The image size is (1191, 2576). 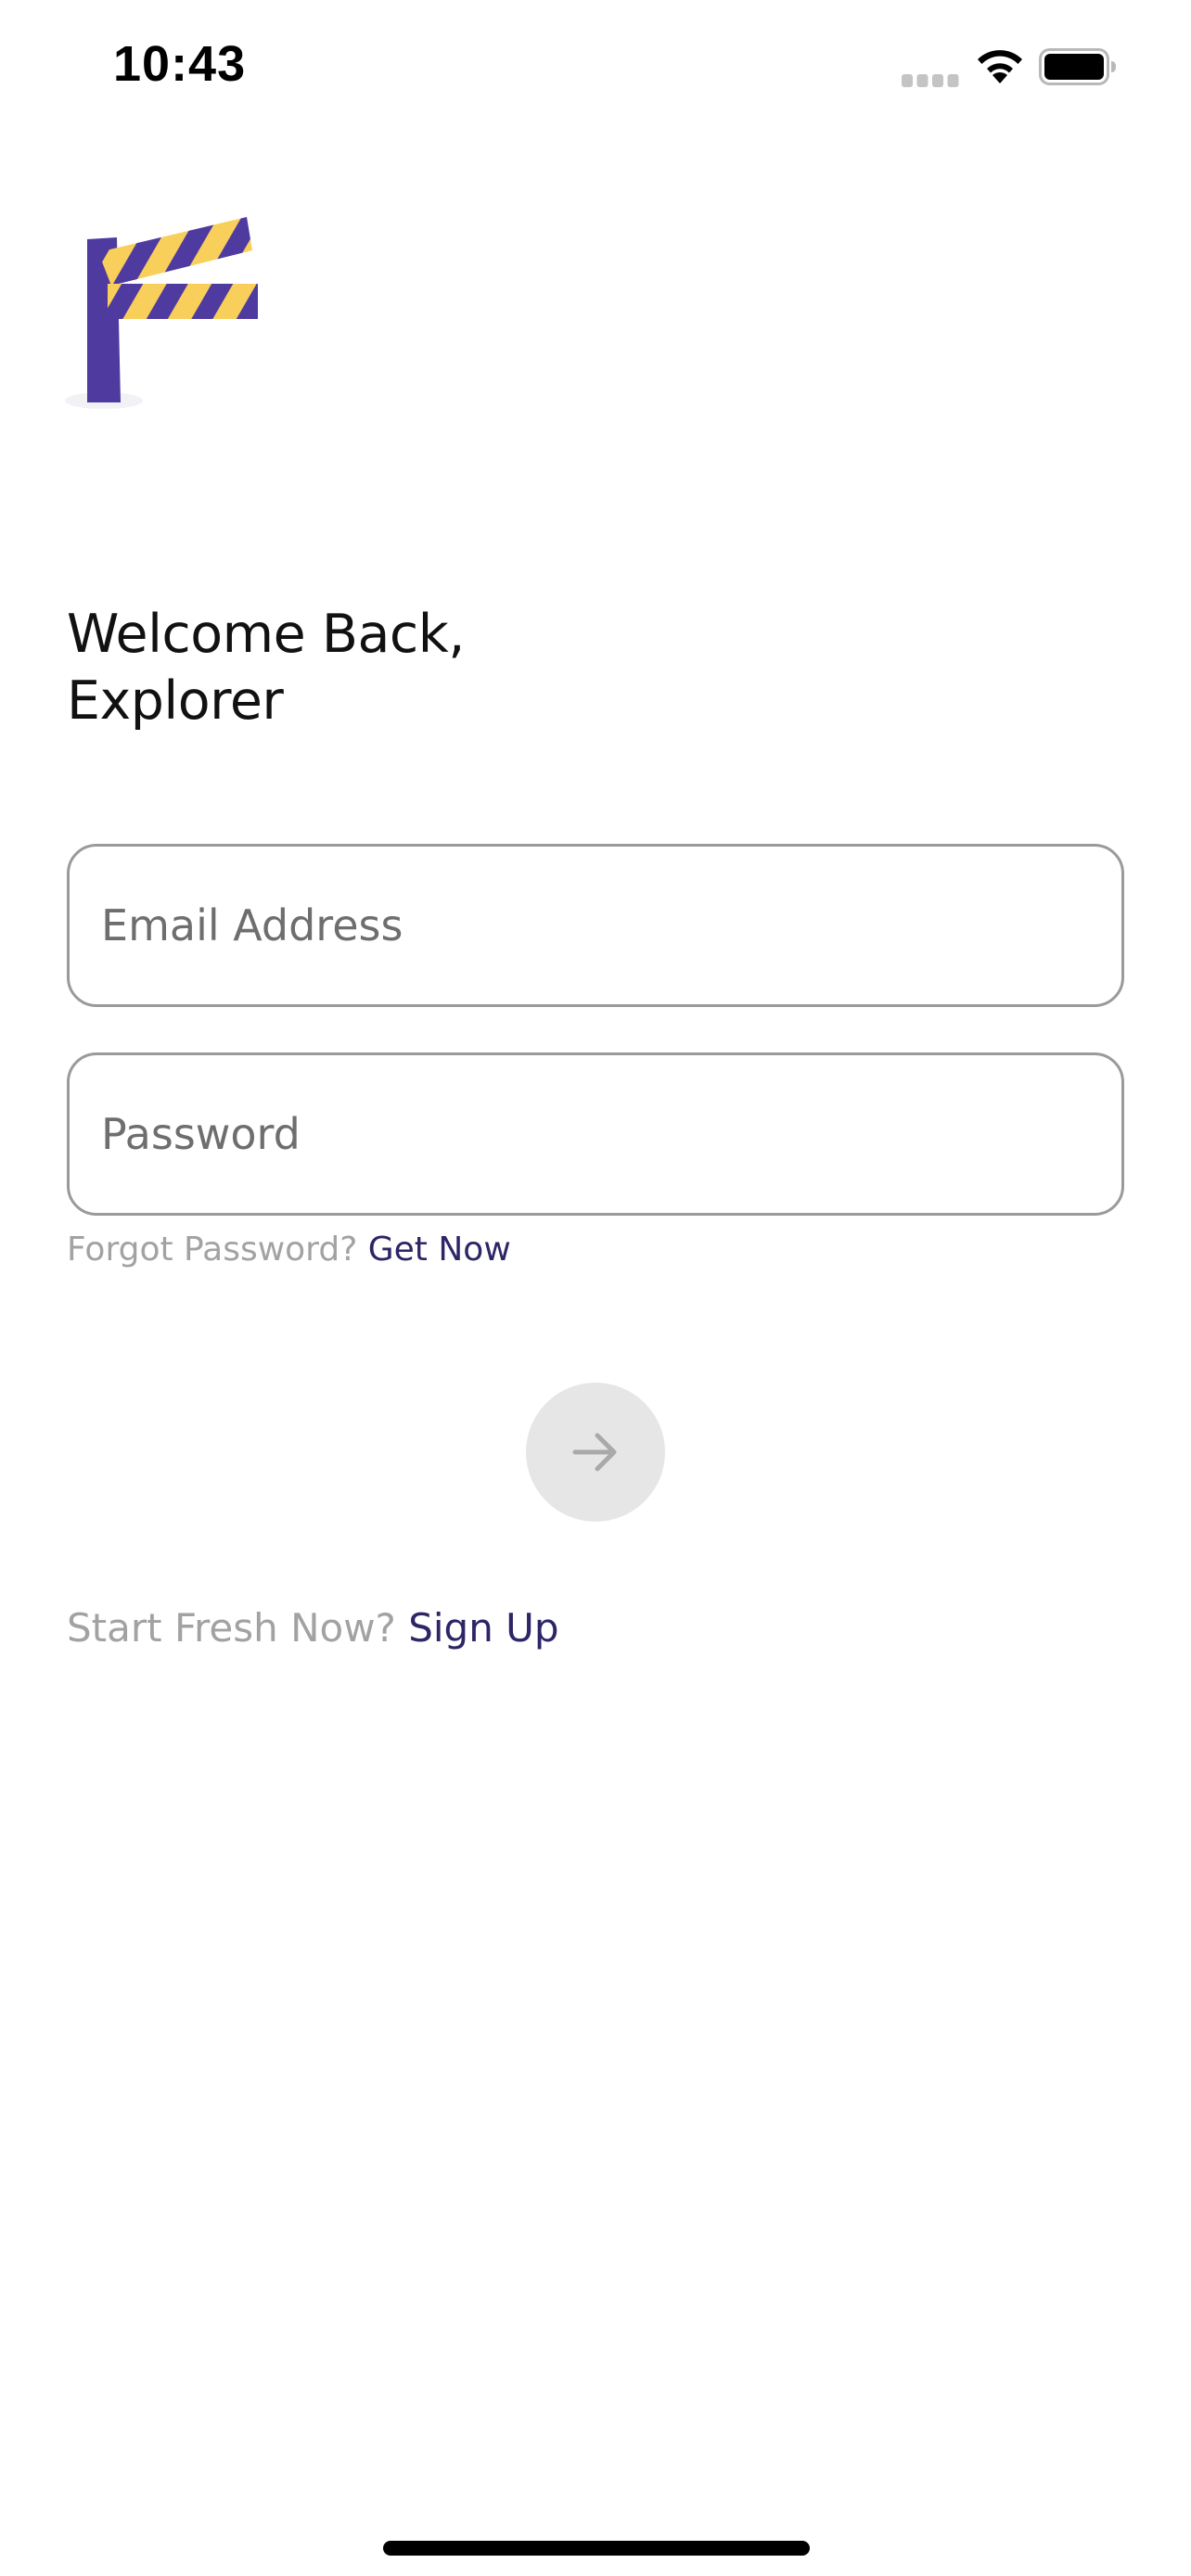 What do you see at coordinates (592, 1134) in the screenshot?
I see `password-field` at bounding box center [592, 1134].